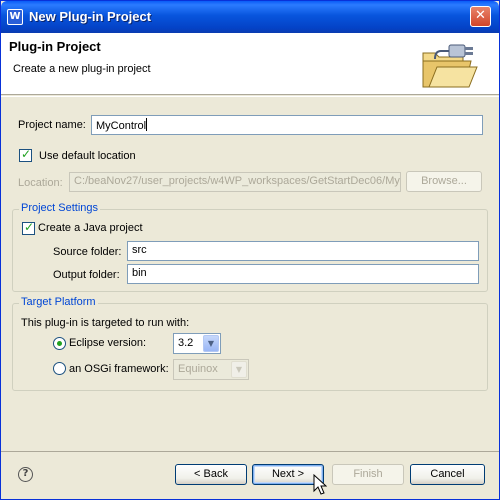 This screenshot has height=500, width=500. Describe the element at coordinates (198, 369) in the screenshot. I see `osgi-framework-value: Equinox` at that location.